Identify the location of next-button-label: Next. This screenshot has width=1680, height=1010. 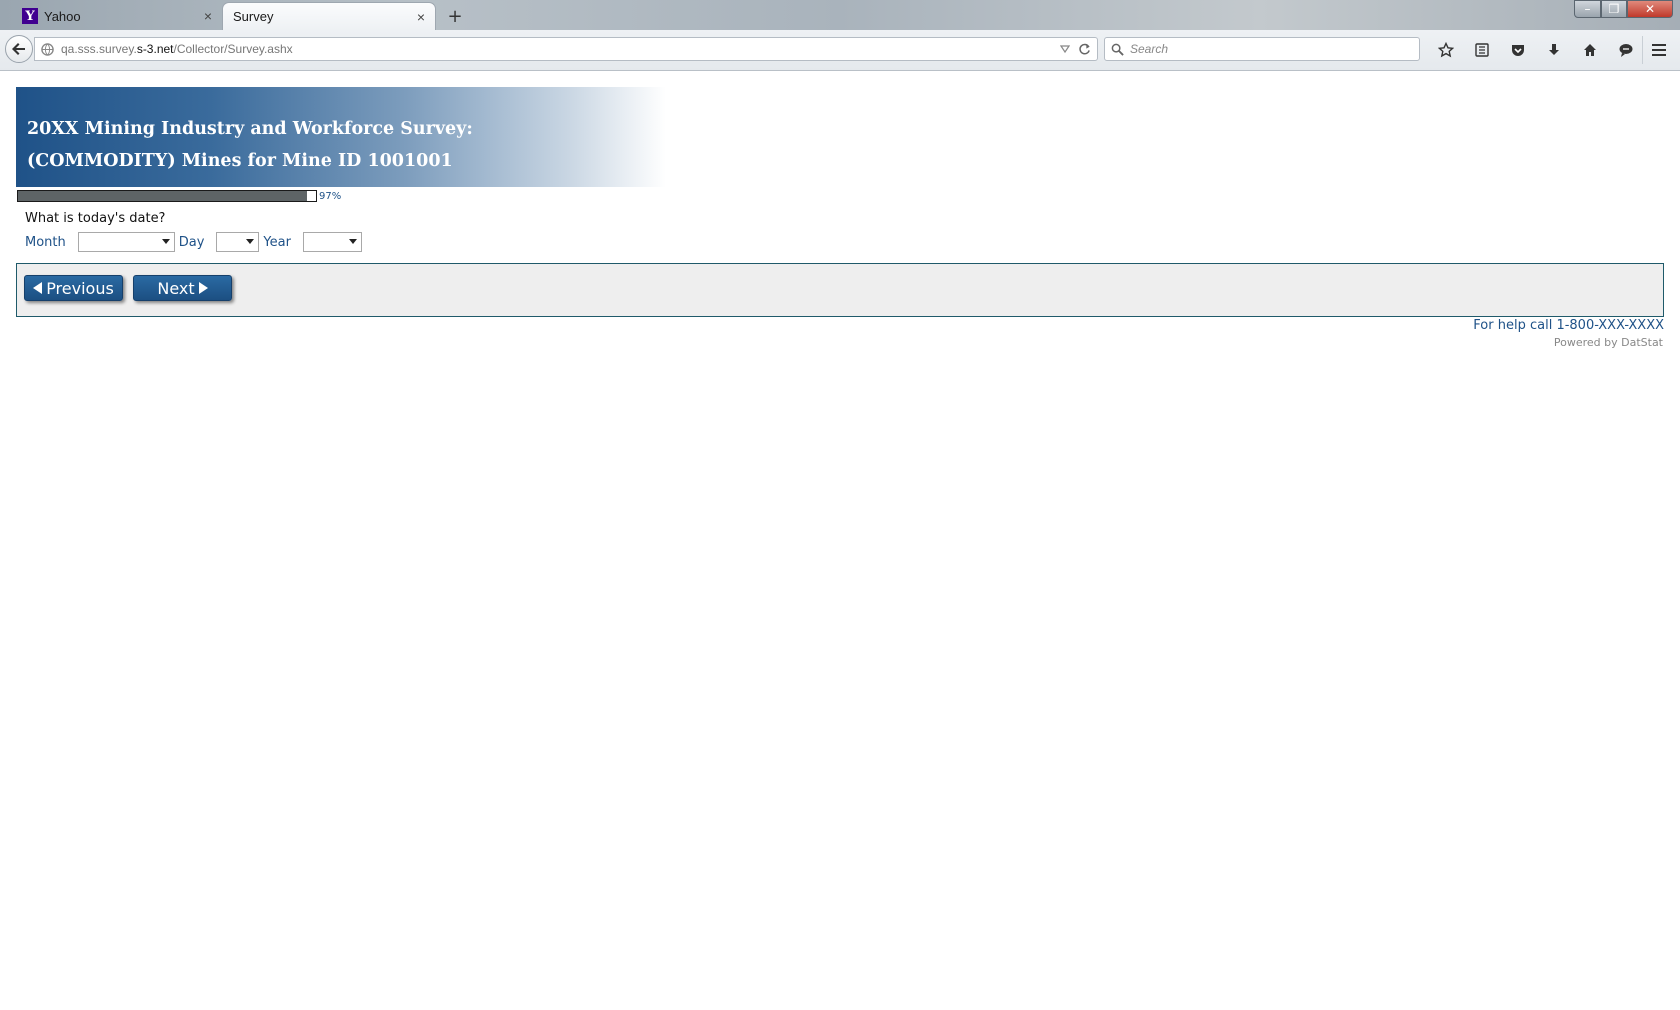
(176, 288).